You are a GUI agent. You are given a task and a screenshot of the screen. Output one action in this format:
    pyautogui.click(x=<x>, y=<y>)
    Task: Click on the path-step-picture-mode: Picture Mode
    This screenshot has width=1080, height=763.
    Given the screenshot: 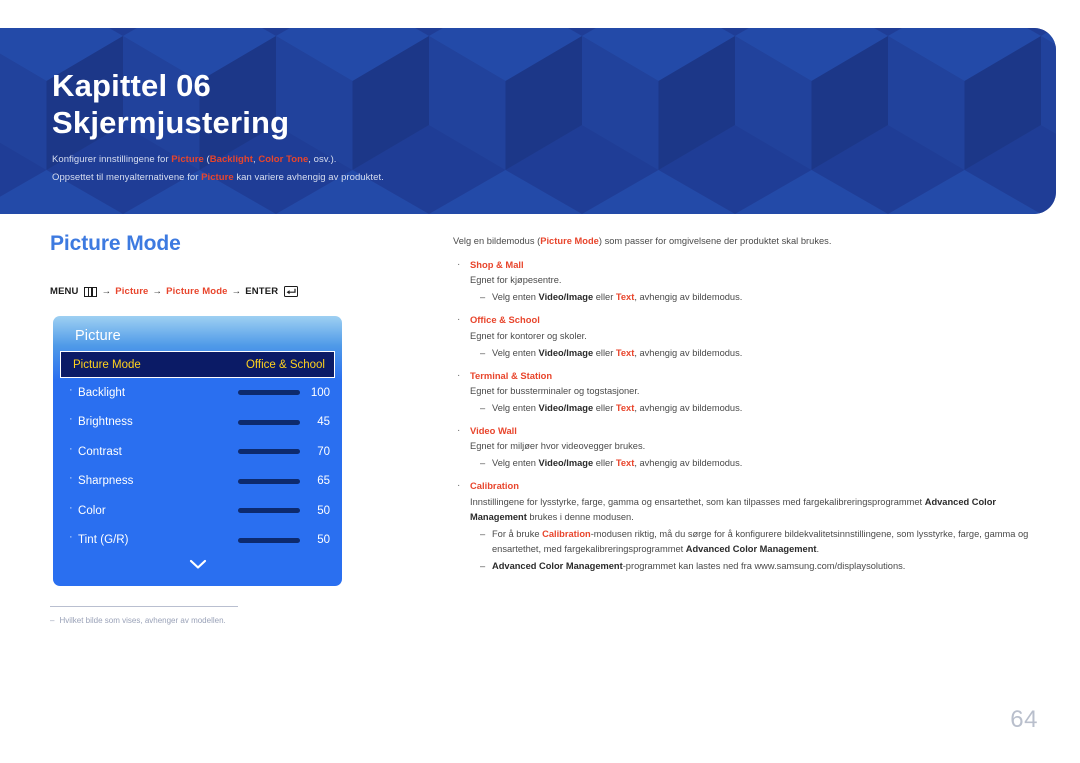 What is the action you would take?
    pyautogui.click(x=197, y=291)
    